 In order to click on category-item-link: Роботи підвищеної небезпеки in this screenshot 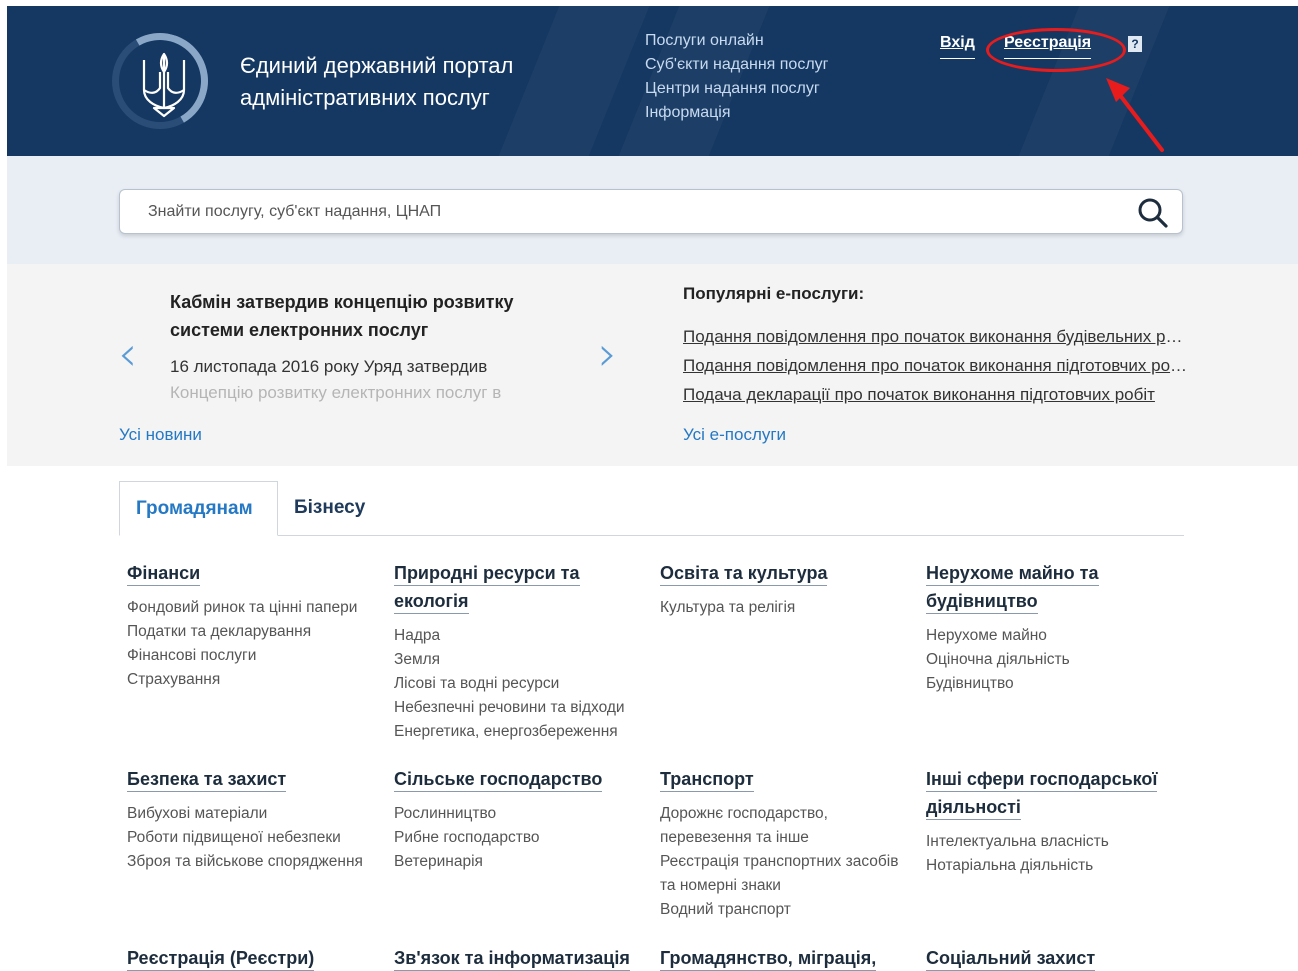, I will do `click(249, 838)`.